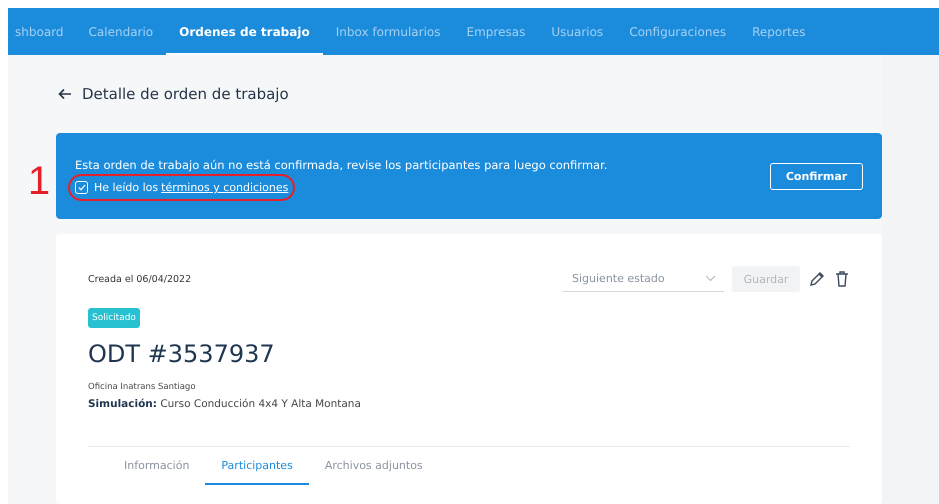  I want to click on nav-tab: Inbox formularios, so click(388, 31).